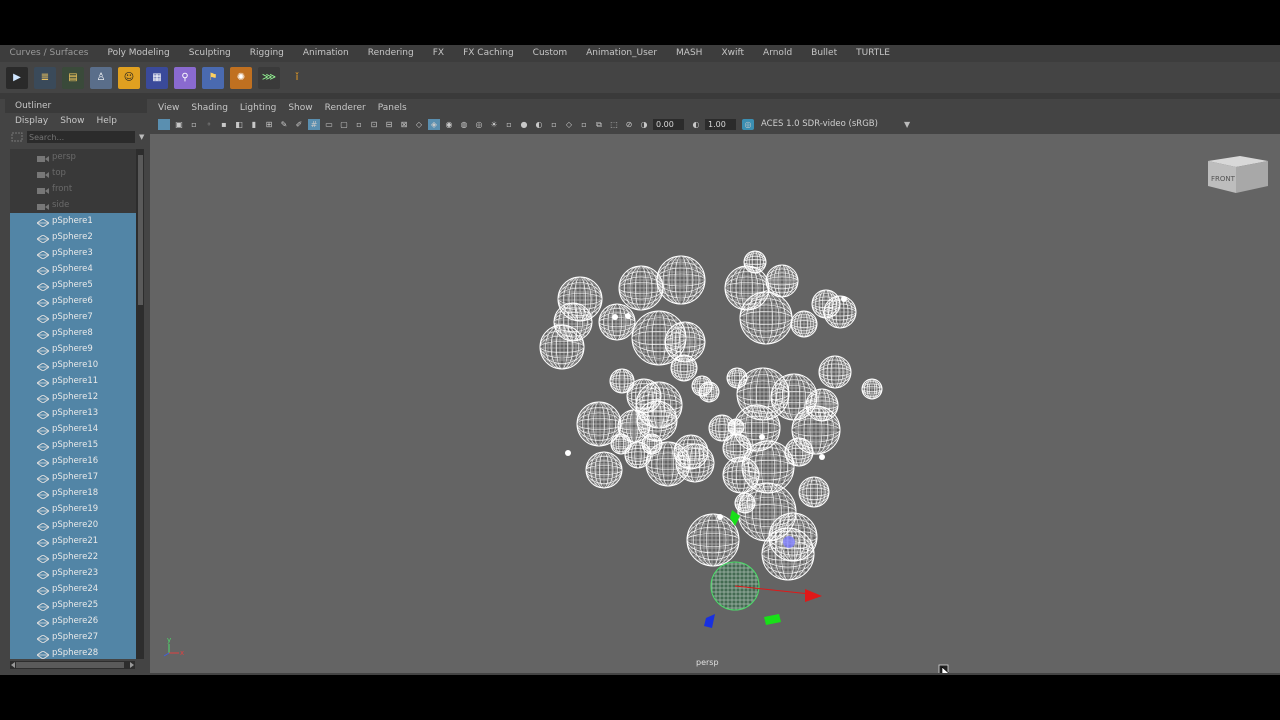  What do you see at coordinates (74, 205) in the screenshot?
I see `outliner-camera-side: side` at bounding box center [74, 205].